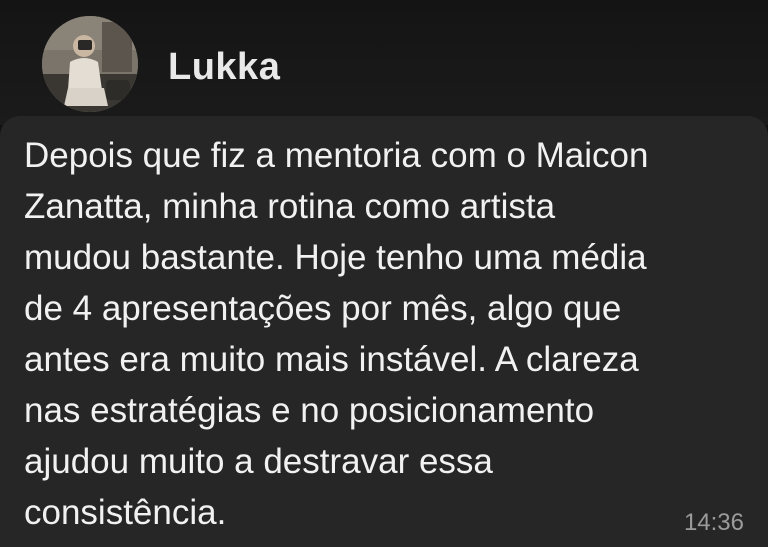  I want to click on avatar-photo-icon, so click(90, 64).